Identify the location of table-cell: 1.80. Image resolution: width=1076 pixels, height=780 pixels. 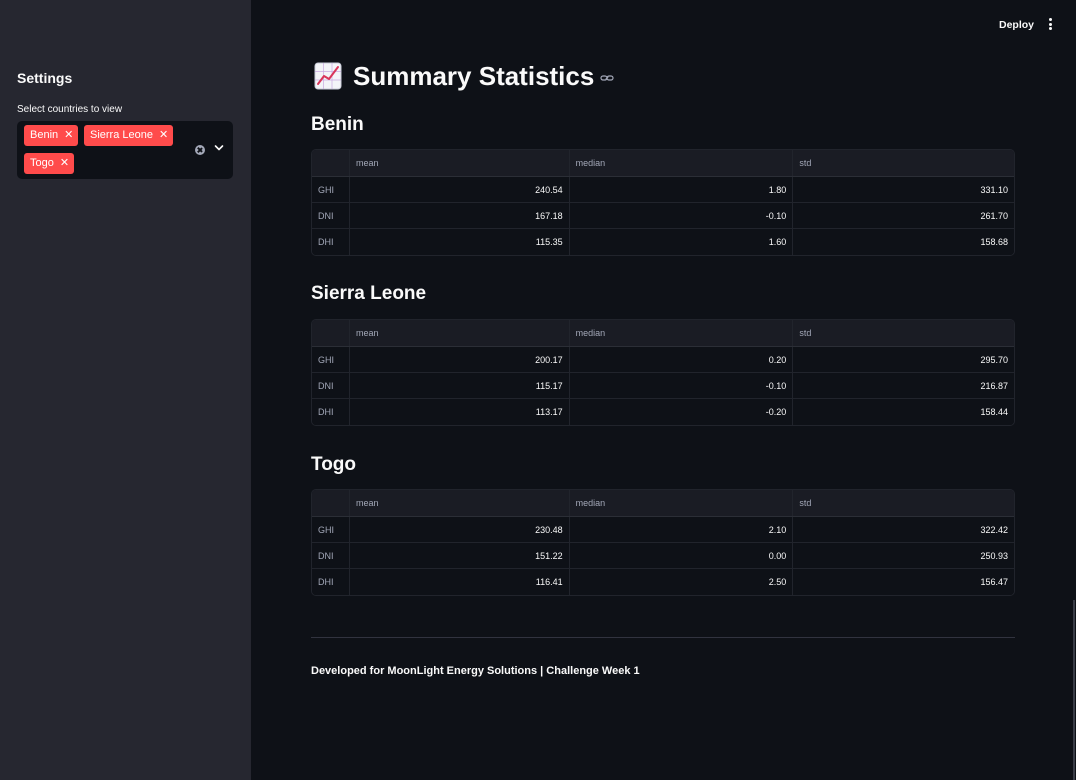
(682, 189).